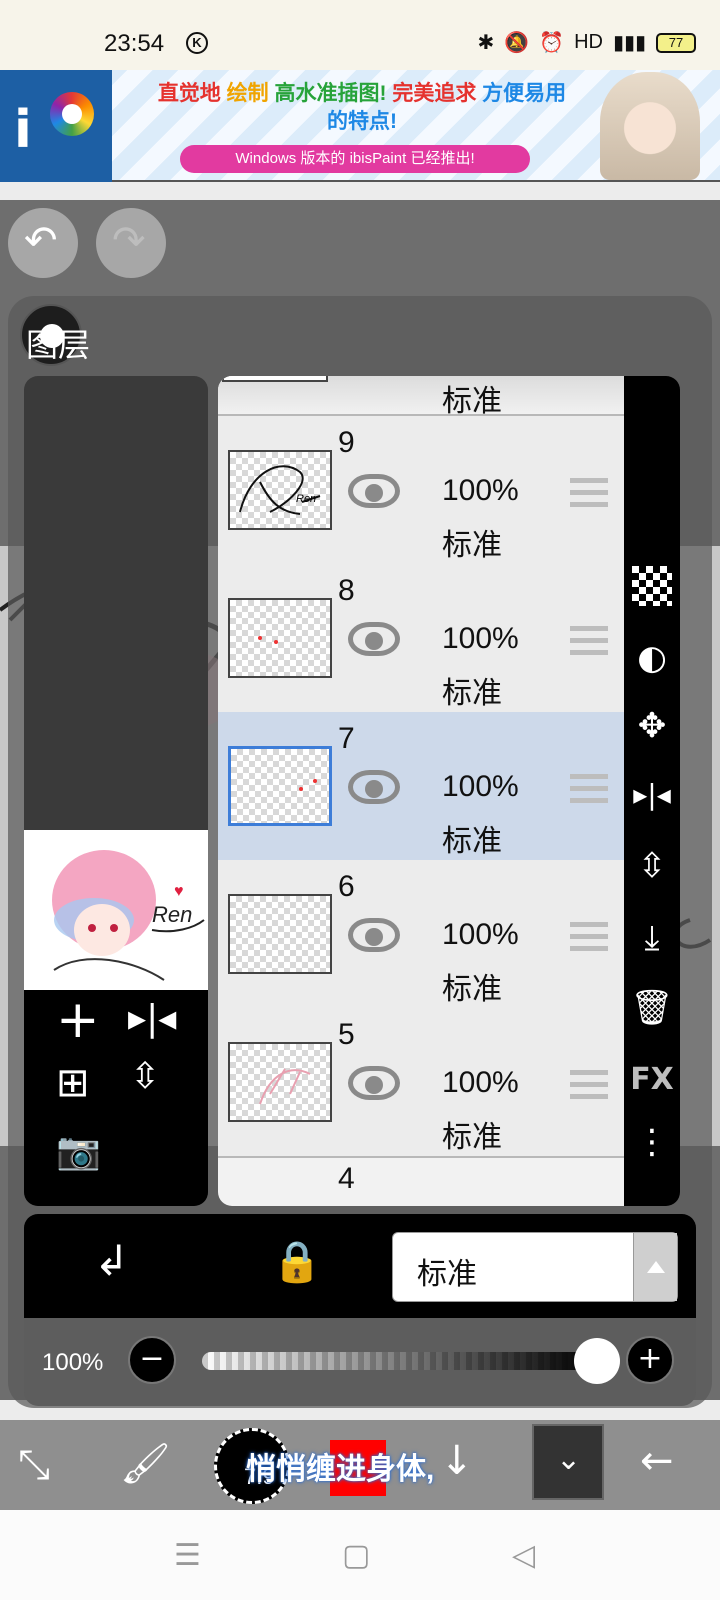  What do you see at coordinates (73, 1083) in the screenshot?
I see `duplicate-layer-icon: ⊞` at bounding box center [73, 1083].